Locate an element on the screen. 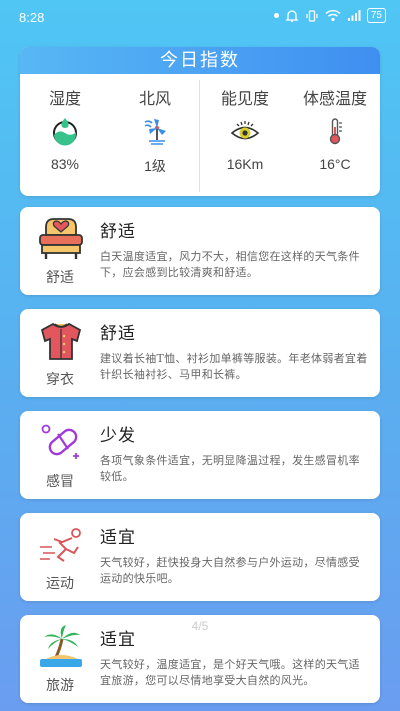  life-icon-label: 旅游 is located at coordinates (60, 686).